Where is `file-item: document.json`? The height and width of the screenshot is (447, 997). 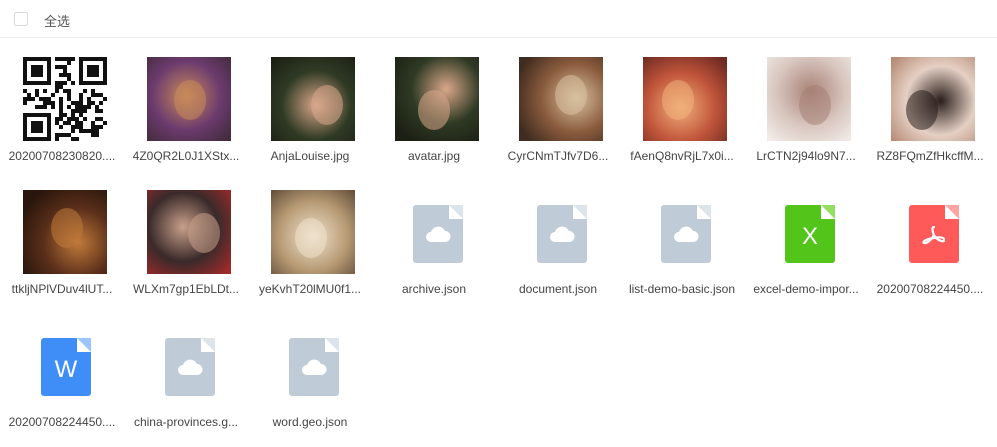 file-item: document.json is located at coordinates (558, 247).